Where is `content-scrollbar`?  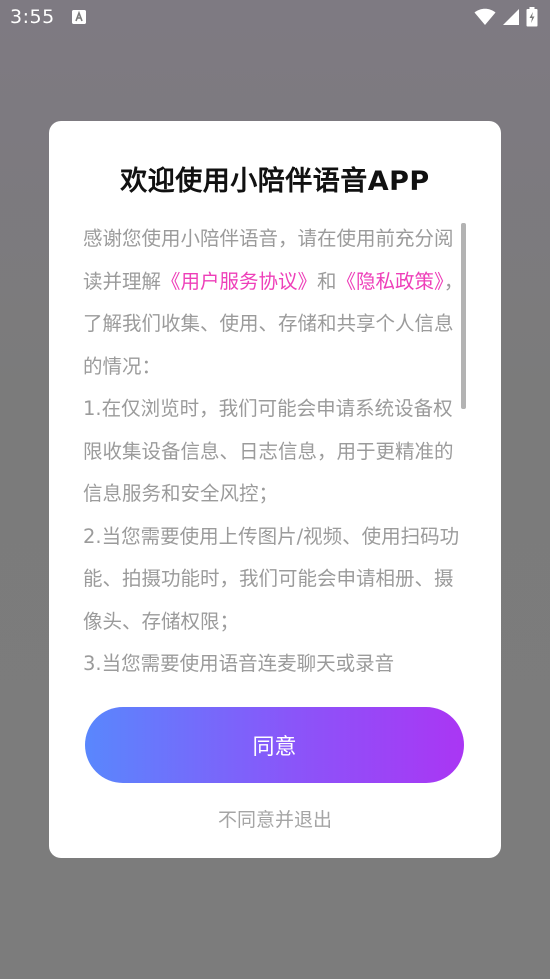 content-scrollbar is located at coordinates (463, 316).